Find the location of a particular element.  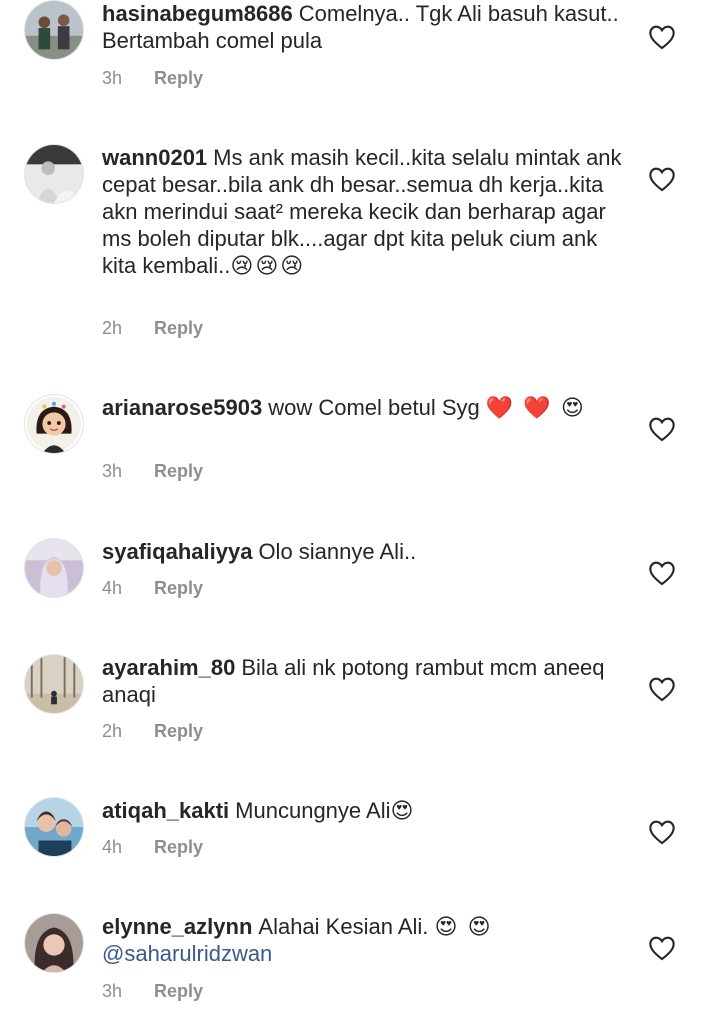

comment-mention: @saharulridzwan is located at coordinates (187, 953).